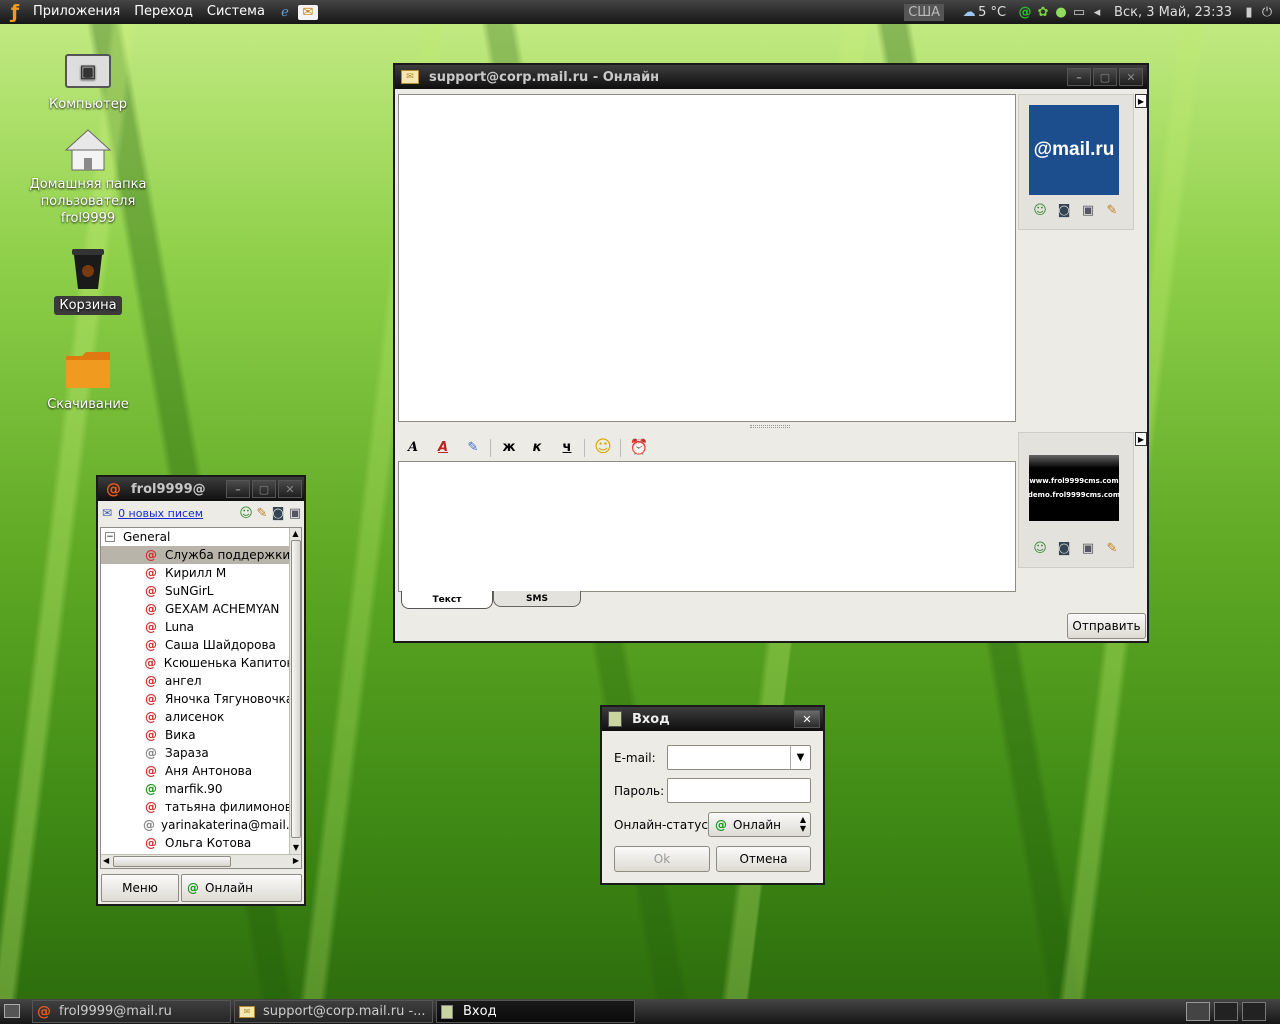  I want to click on group-row: − General, so click(201, 537).